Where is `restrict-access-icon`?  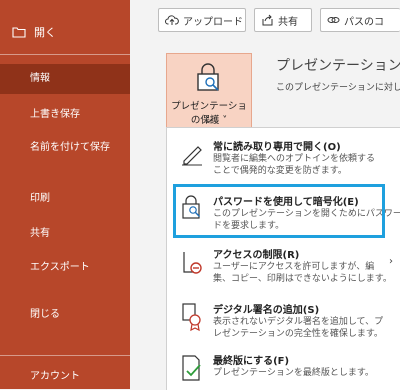
restrict-access-icon is located at coordinates (192, 263).